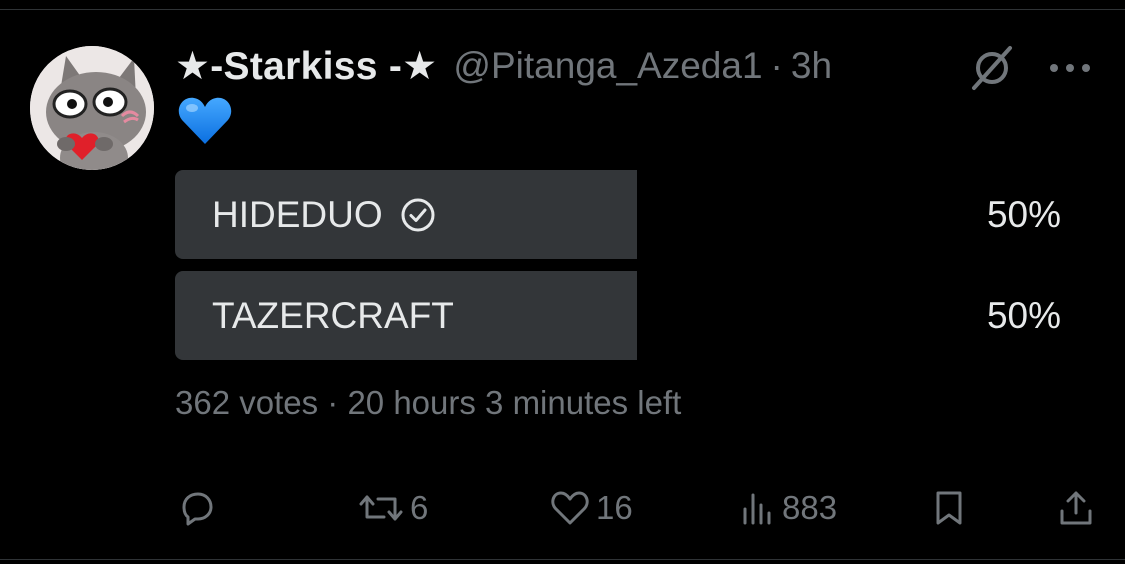 The width and height of the screenshot is (1125, 564). I want to click on like-button: 16, so click(591, 508).